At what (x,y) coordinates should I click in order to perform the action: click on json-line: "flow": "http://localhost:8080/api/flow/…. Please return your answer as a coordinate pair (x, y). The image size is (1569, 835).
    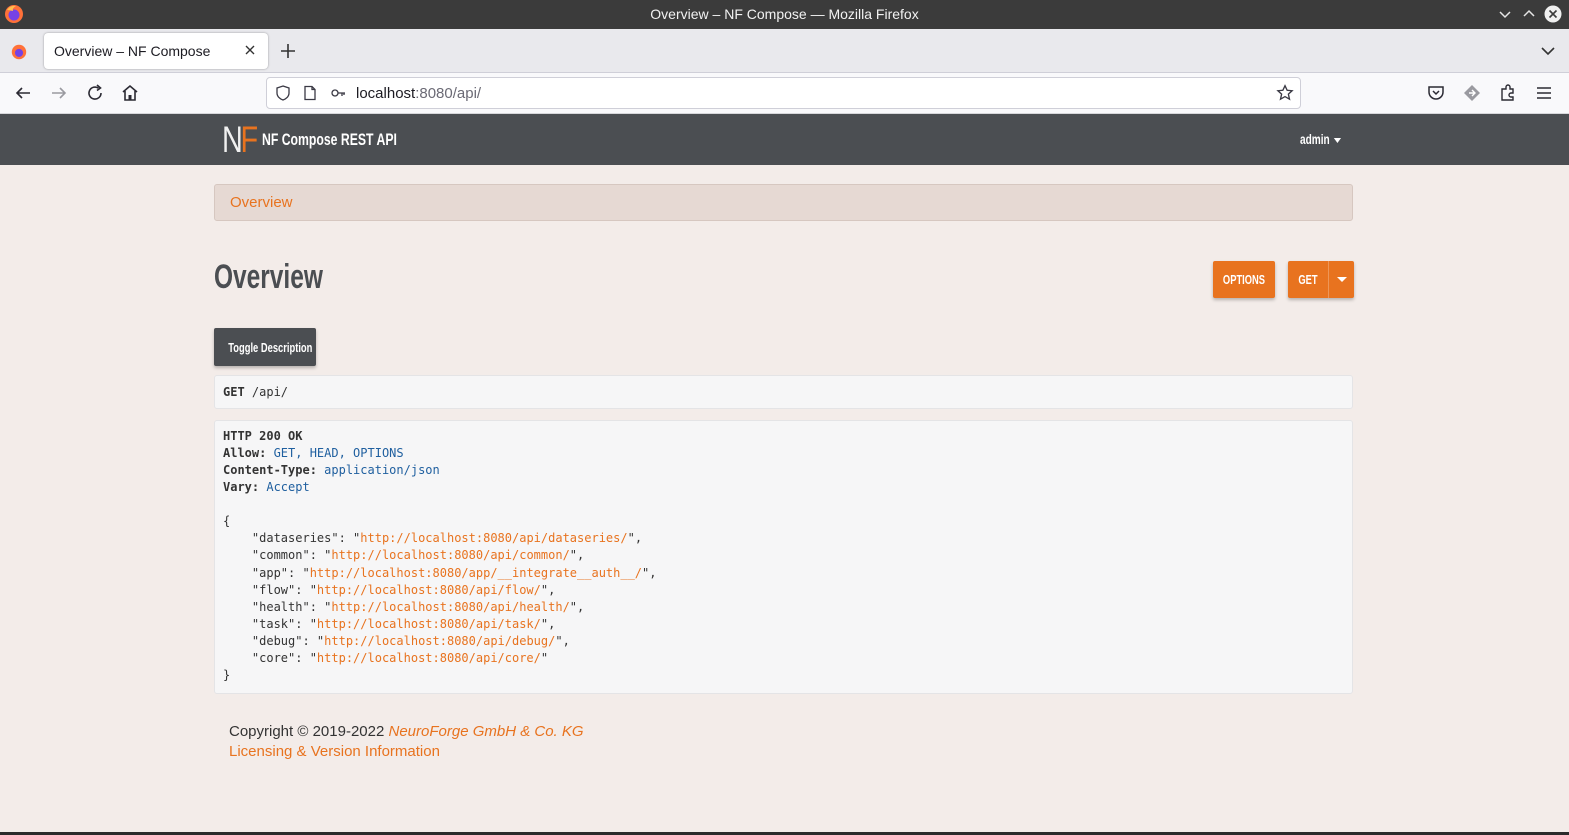
    Looking at the image, I should click on (389, 590).